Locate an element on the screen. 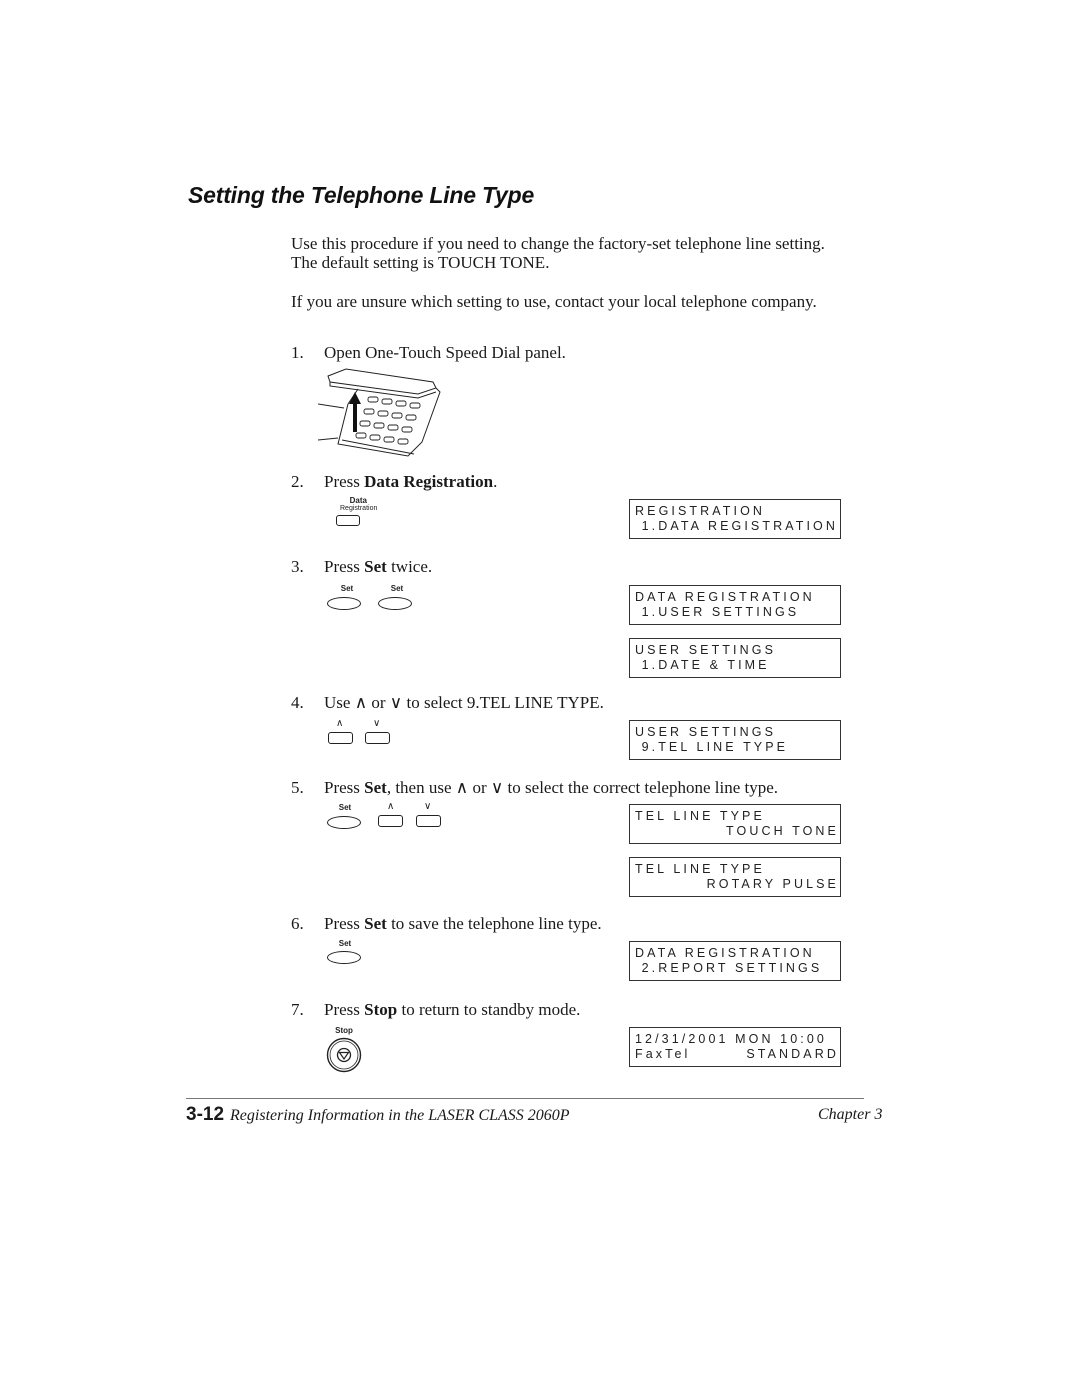  lcd-display-data-registration: DATA REGISTRATION 1.USER SETTINGS is located at coordinates (735, 605).